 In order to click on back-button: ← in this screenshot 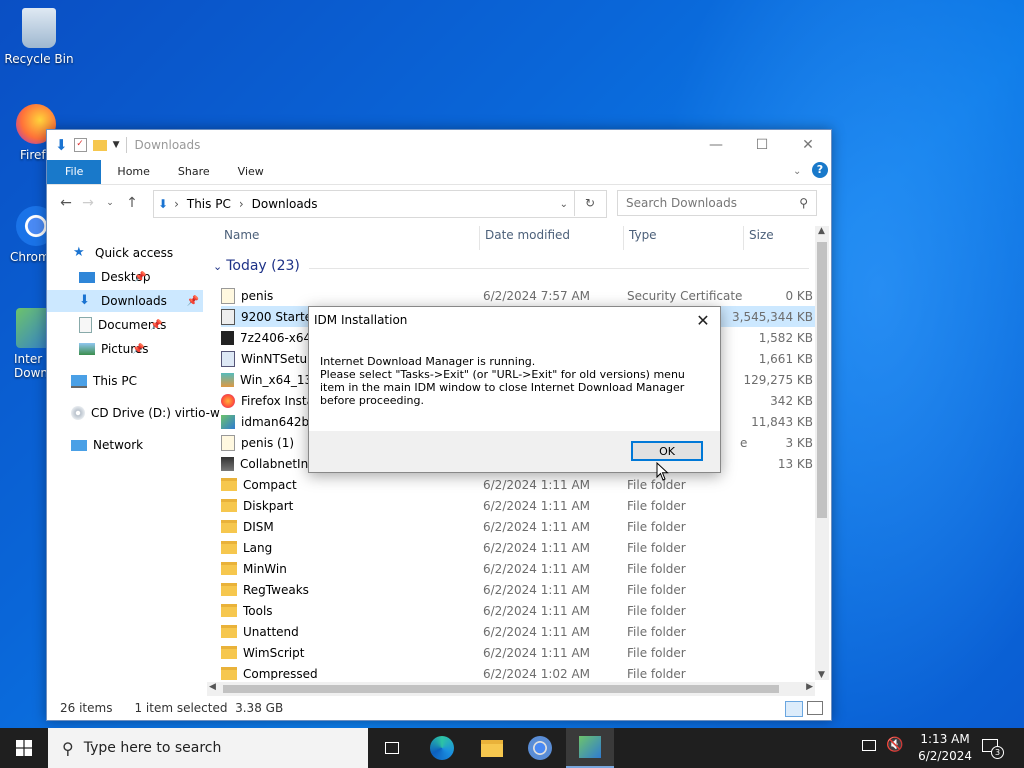, I will do `click(66, 203)`.